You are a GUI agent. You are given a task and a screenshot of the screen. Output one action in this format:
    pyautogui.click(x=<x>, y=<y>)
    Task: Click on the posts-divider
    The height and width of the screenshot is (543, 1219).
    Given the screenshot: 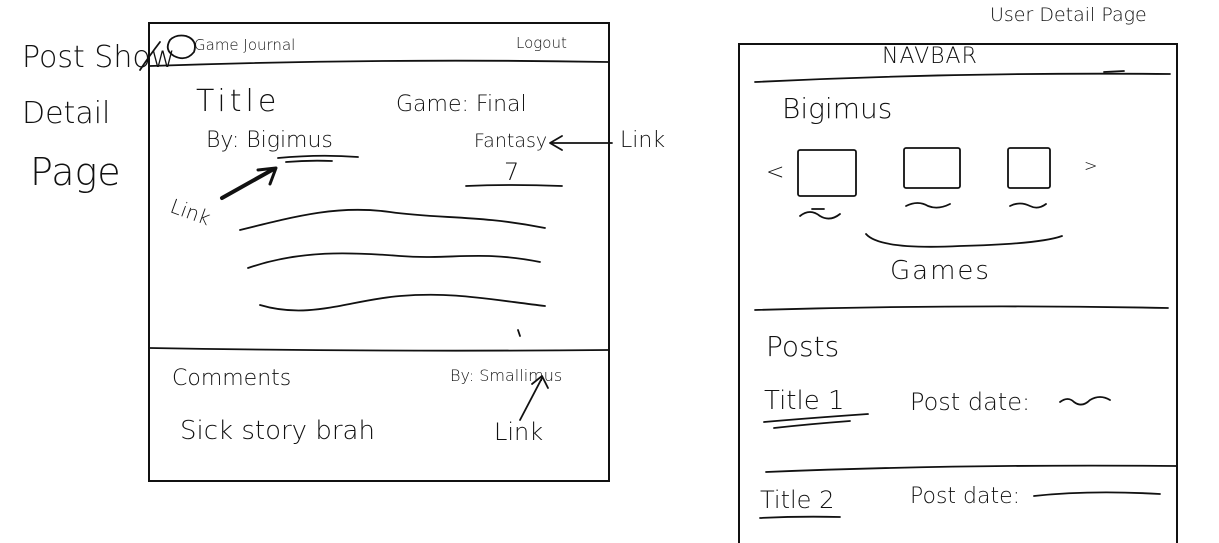 What is the action you would take?
    pyautogui.click(x=971, y=468)
    